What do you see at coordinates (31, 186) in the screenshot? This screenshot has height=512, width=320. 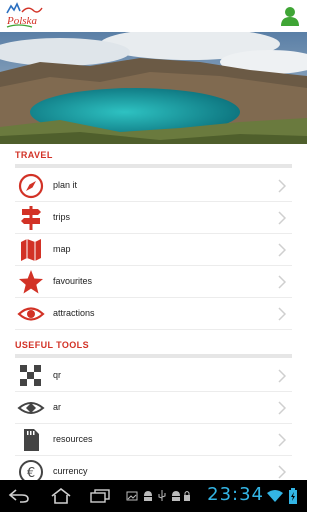 I see `compass-icon` at bounding box center [31, 186].